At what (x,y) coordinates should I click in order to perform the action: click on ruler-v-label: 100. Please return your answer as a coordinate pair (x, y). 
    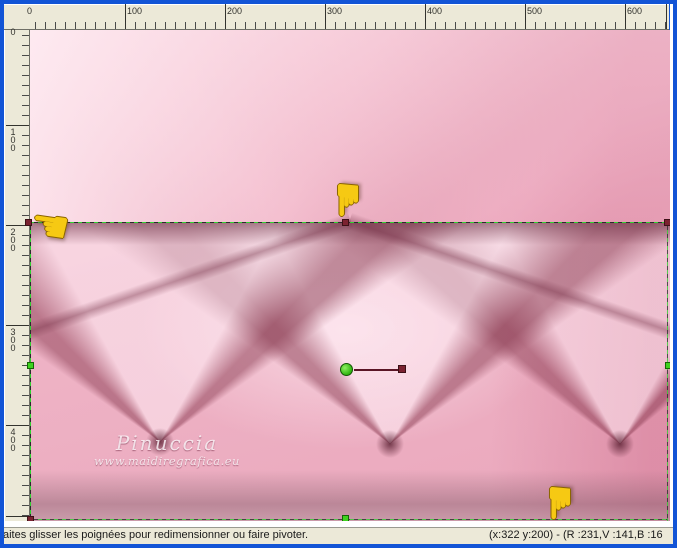
    Looking at the image, I should click on (13, 139).